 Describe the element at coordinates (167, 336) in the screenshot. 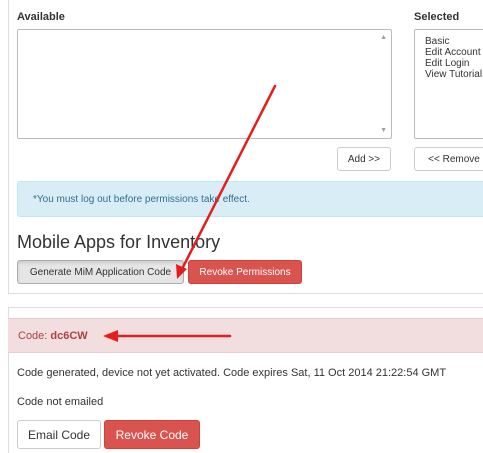

I see `arrow-to-code-value` at that location.